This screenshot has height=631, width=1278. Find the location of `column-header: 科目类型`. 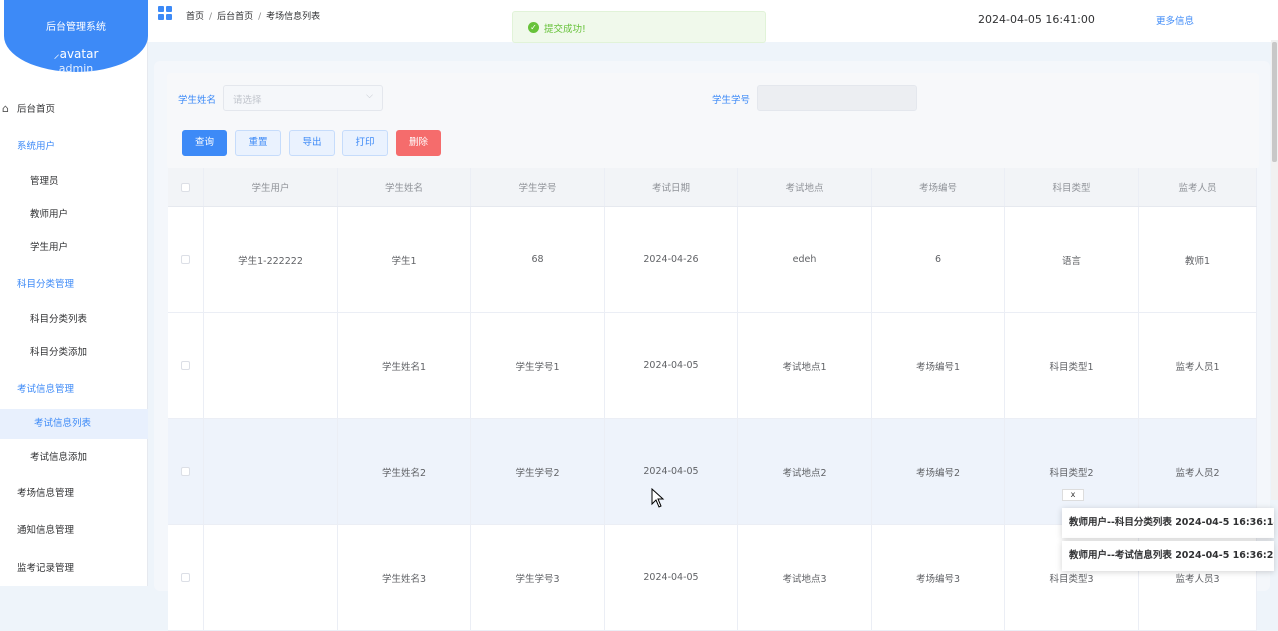

column-header: 科目类型 is located at coordinates (1072, 187).